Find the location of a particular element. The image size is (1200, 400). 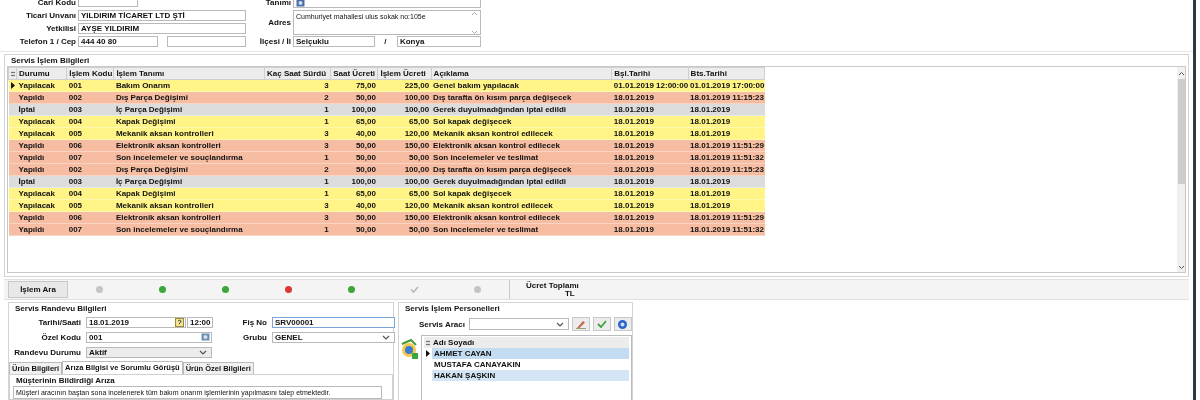

column-header: Açıklama is located at coordinates (521, 73).